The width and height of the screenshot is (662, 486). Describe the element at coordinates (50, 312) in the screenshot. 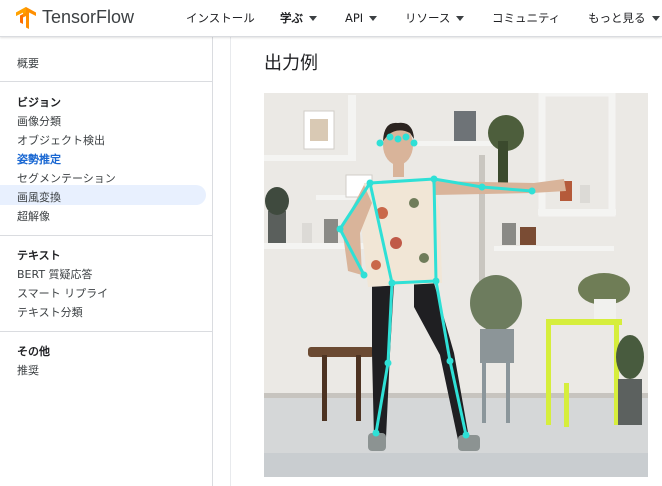

I see `sidebar-item-text-classification: テキスト分類` at that location.